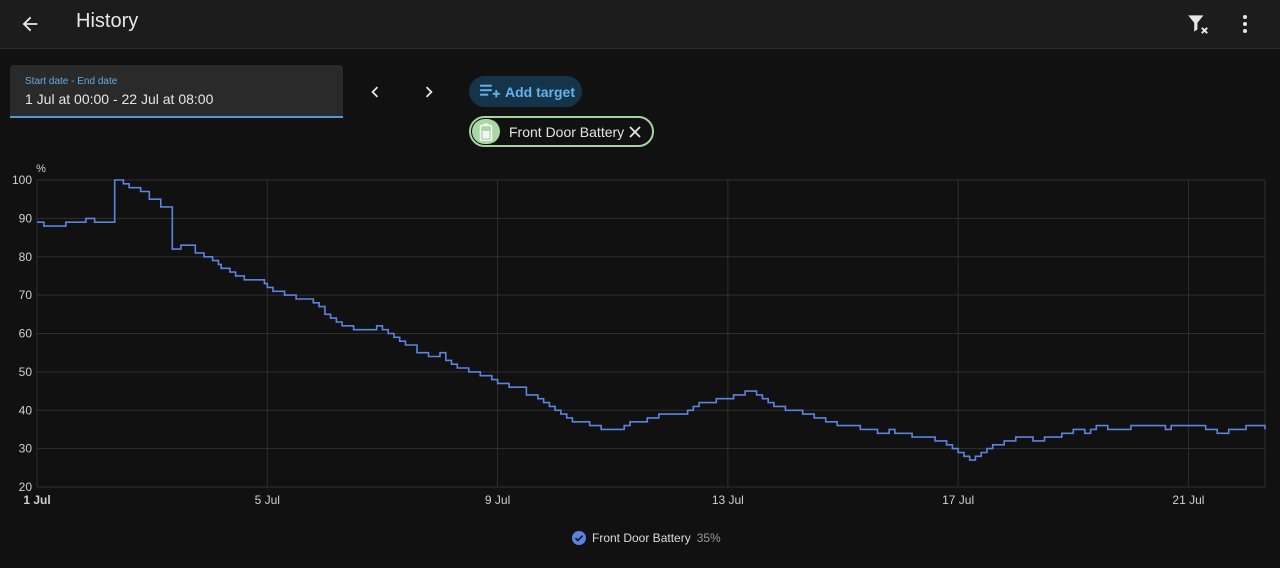 The height and width of the screenshot is (568, 1280). Describe the element at coordinates (22, 180) in the screenshot. I see `y-tick-label: 100` at that location.